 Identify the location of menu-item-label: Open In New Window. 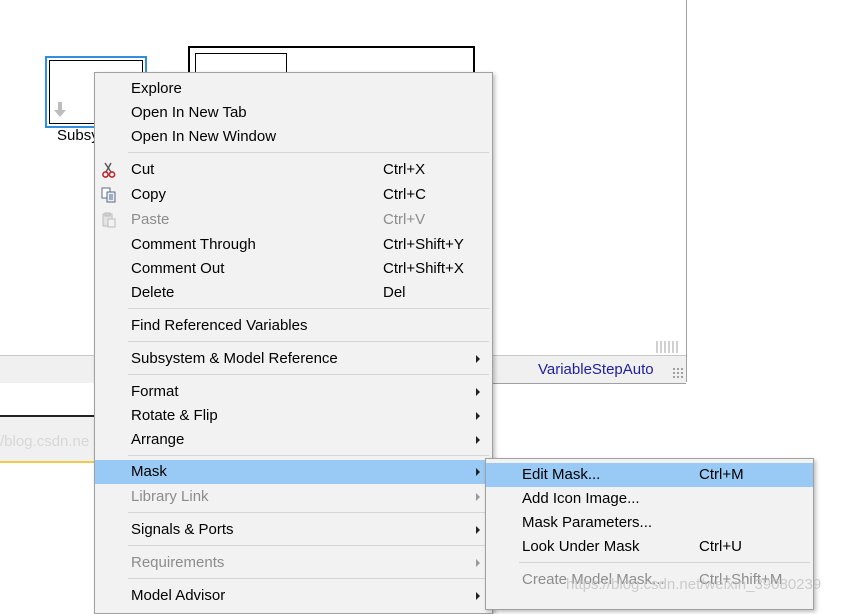
(204, 136).